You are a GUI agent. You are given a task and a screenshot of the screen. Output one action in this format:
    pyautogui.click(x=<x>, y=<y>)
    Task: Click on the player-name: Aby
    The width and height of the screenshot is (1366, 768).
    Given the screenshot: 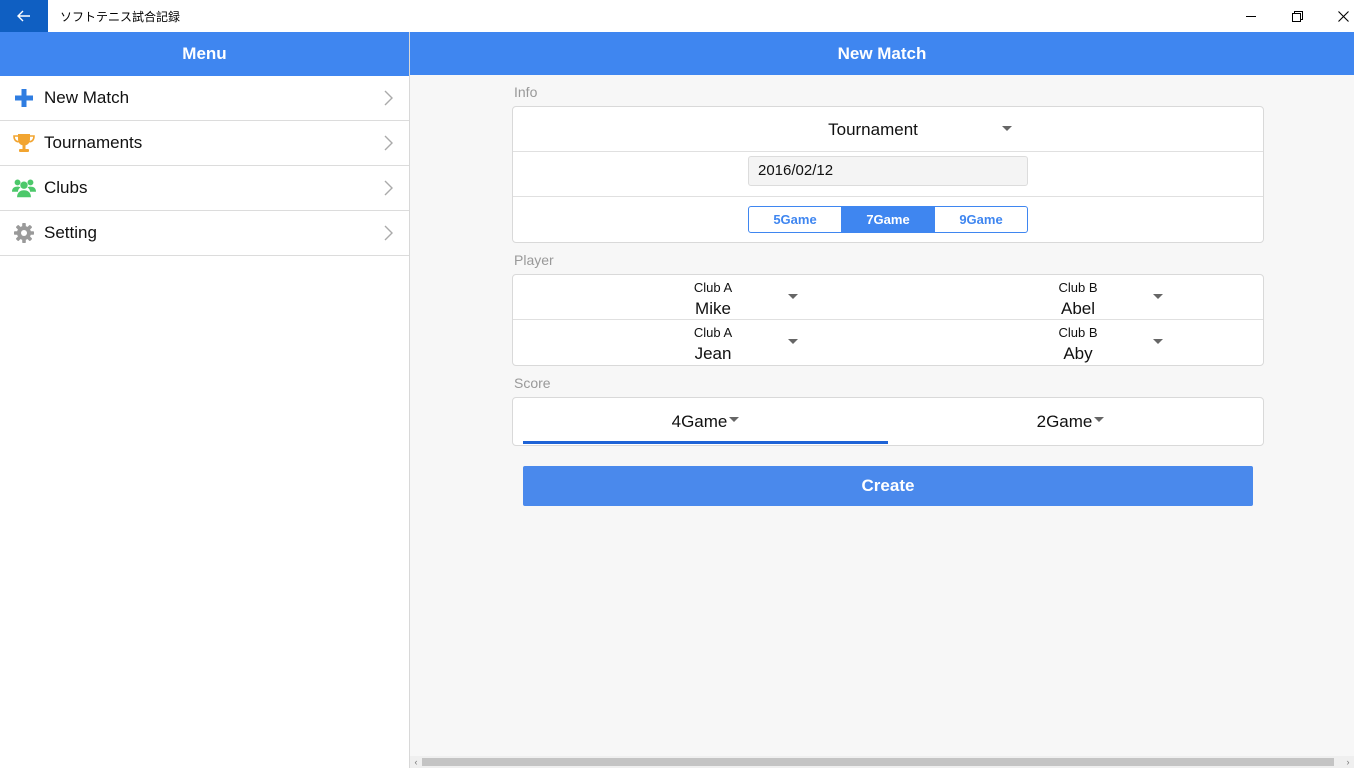 What is the action you would take?
    pyautogui.click(x=1078, y=353)
    